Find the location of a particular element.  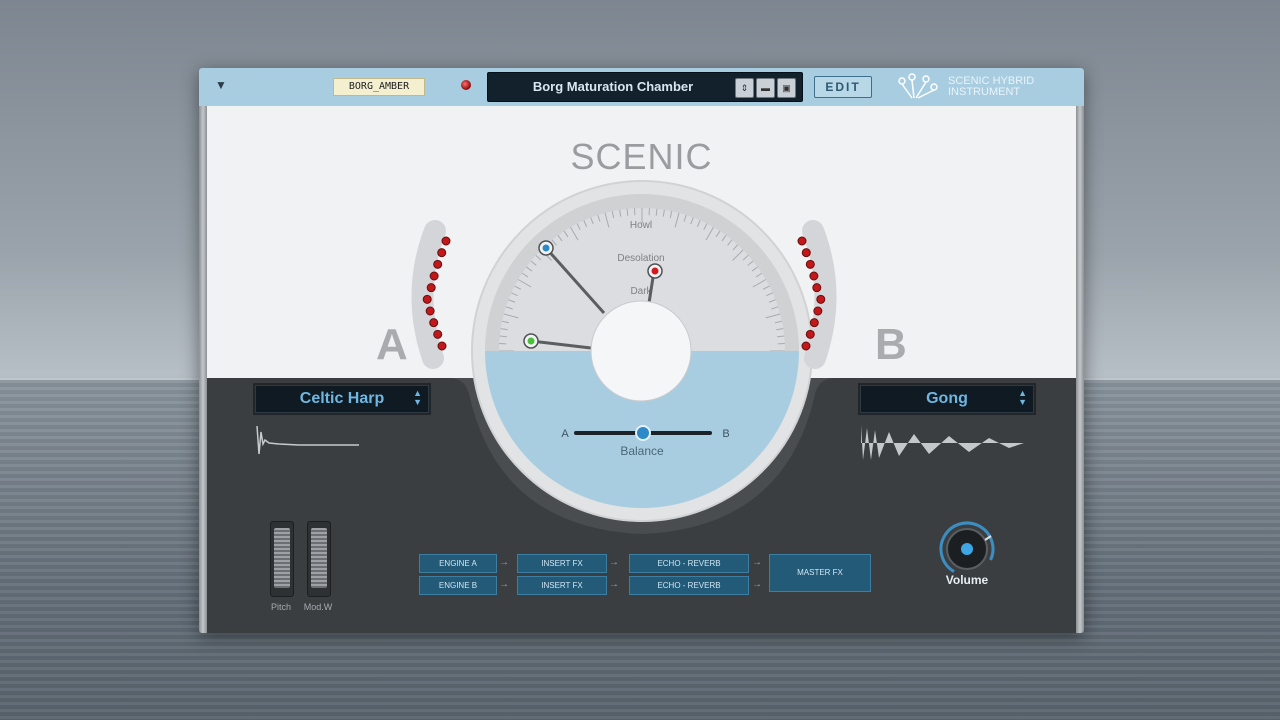

insert-fx-a-node: INSERT FX is located at coordinates (562, 563).